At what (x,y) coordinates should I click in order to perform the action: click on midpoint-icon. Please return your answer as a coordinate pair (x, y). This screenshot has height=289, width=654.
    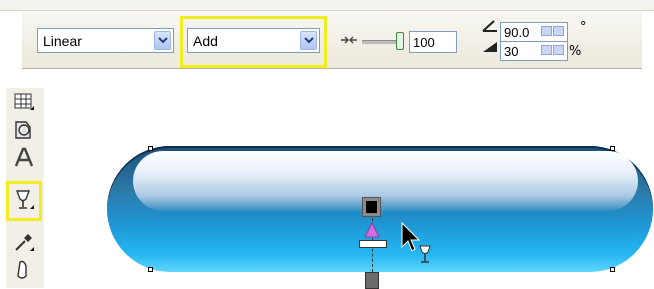
    Looking at the image, I should click on (349, 42).